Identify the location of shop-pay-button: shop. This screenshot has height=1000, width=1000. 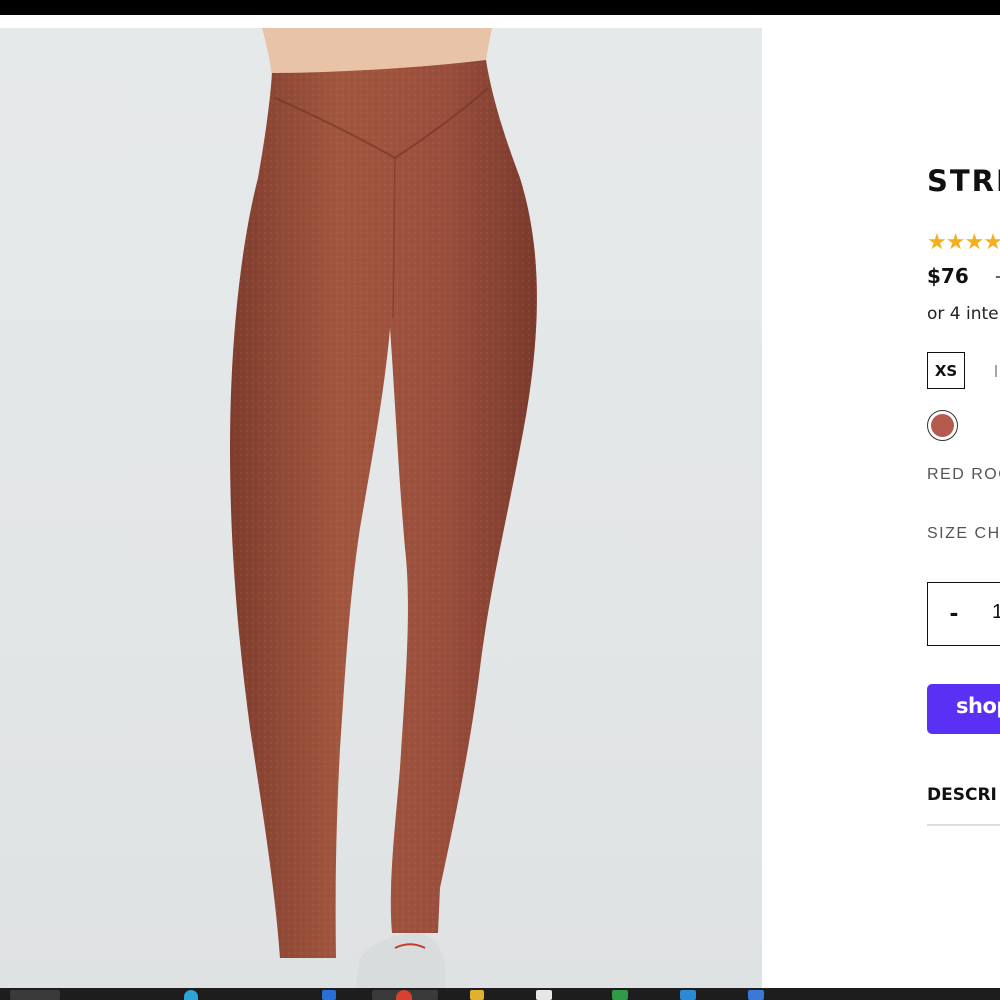
(963, 709).